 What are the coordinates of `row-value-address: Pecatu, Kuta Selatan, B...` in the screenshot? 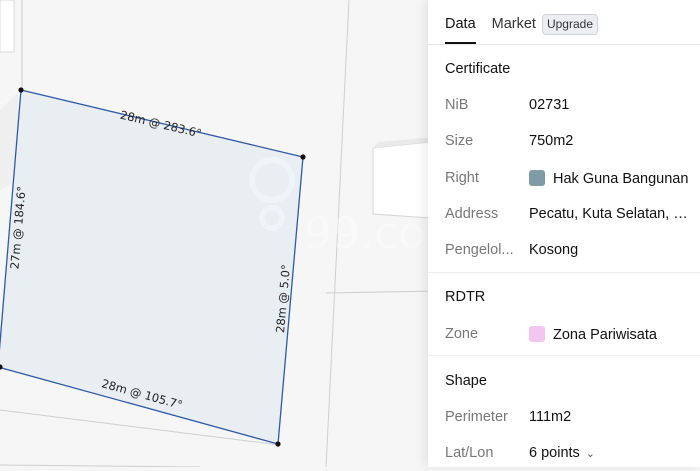 It's located at (612, 214).